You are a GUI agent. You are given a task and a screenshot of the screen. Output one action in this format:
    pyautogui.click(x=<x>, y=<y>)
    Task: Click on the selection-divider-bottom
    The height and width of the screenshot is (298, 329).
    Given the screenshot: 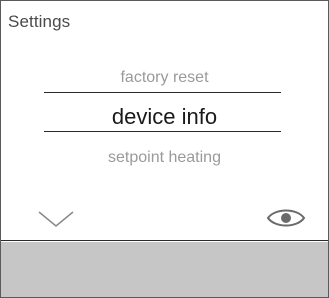 What is the action you would take?
    pyautogui.click(x=162, y=131)
    